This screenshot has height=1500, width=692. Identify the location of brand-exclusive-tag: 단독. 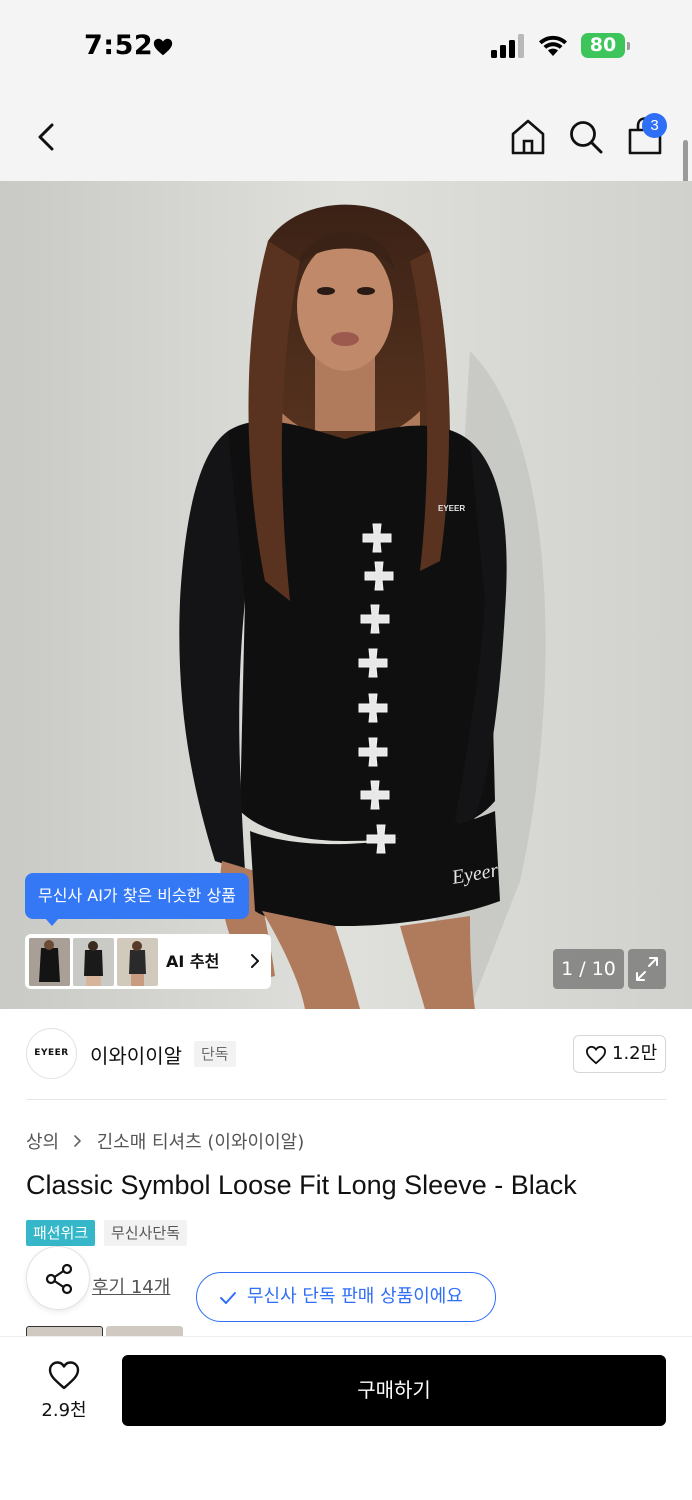
(215, 1054).